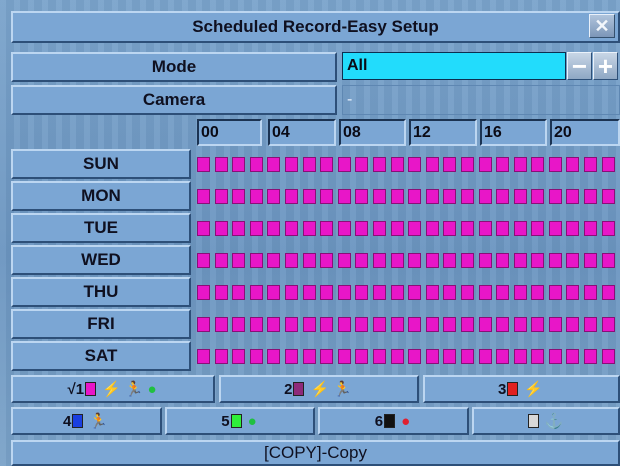 The width and height of the screenshot is (620, 466). I want to click on schedule-row-fri, so click(408, 324).